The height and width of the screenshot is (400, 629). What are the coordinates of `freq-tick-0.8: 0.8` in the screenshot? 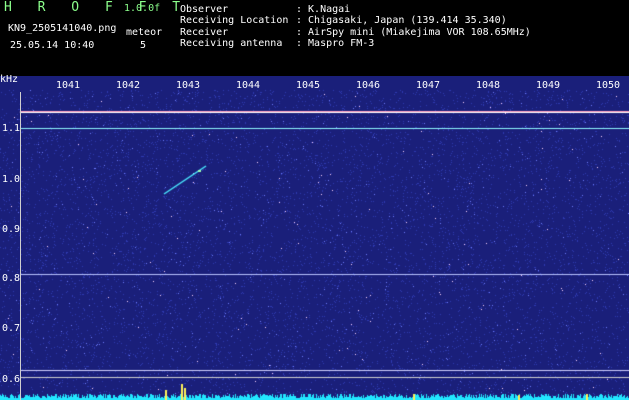 It's located at (11, 278).